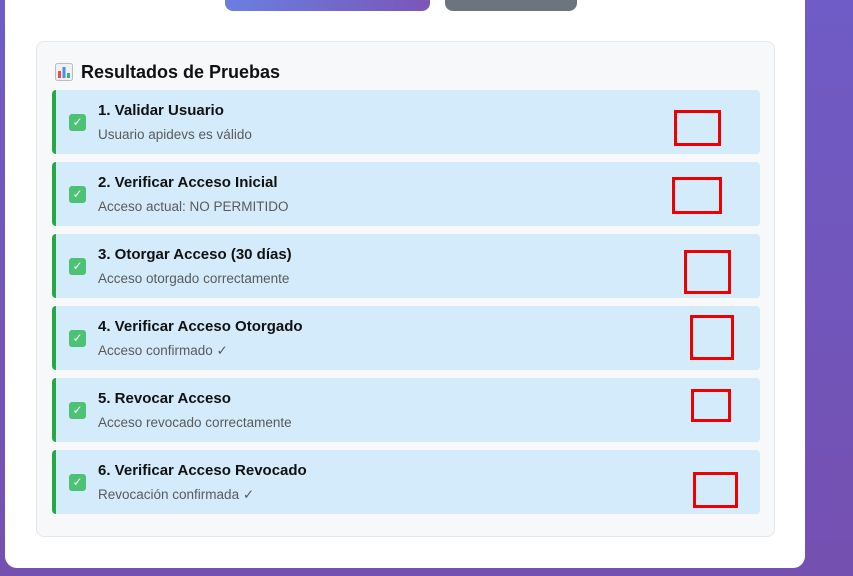  What do you see at coordinates (202, 470) in the screenshot?
I see `result-title: 6. Verificar Acceso Revocado` at bounding box center [202, 470].